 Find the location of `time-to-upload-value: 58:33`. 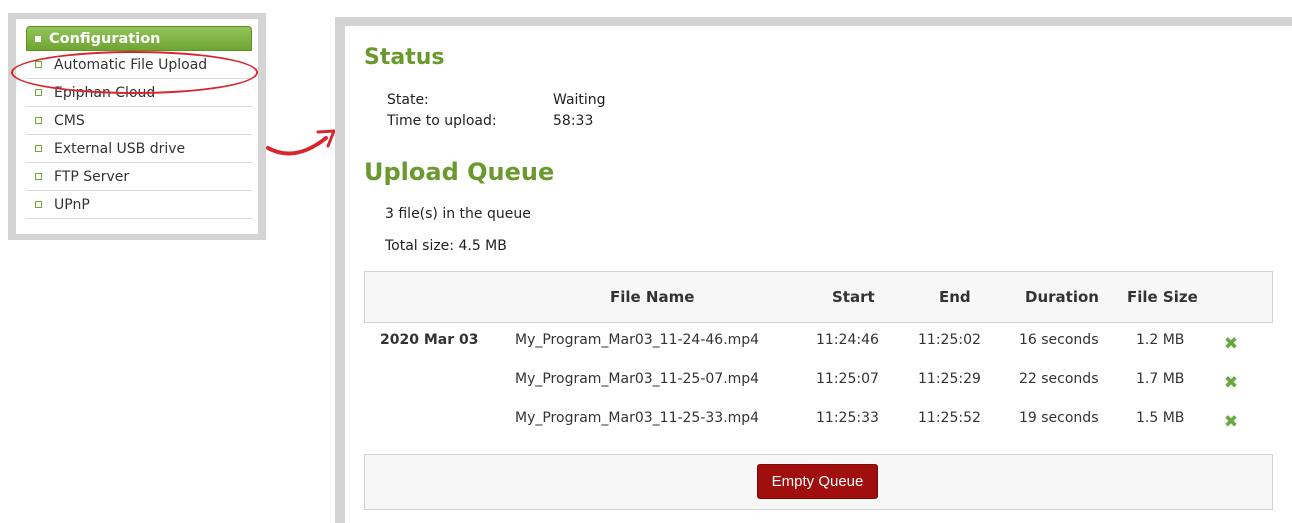

time-to-upload-value: 58:33 is located at coordinates (573, 121).